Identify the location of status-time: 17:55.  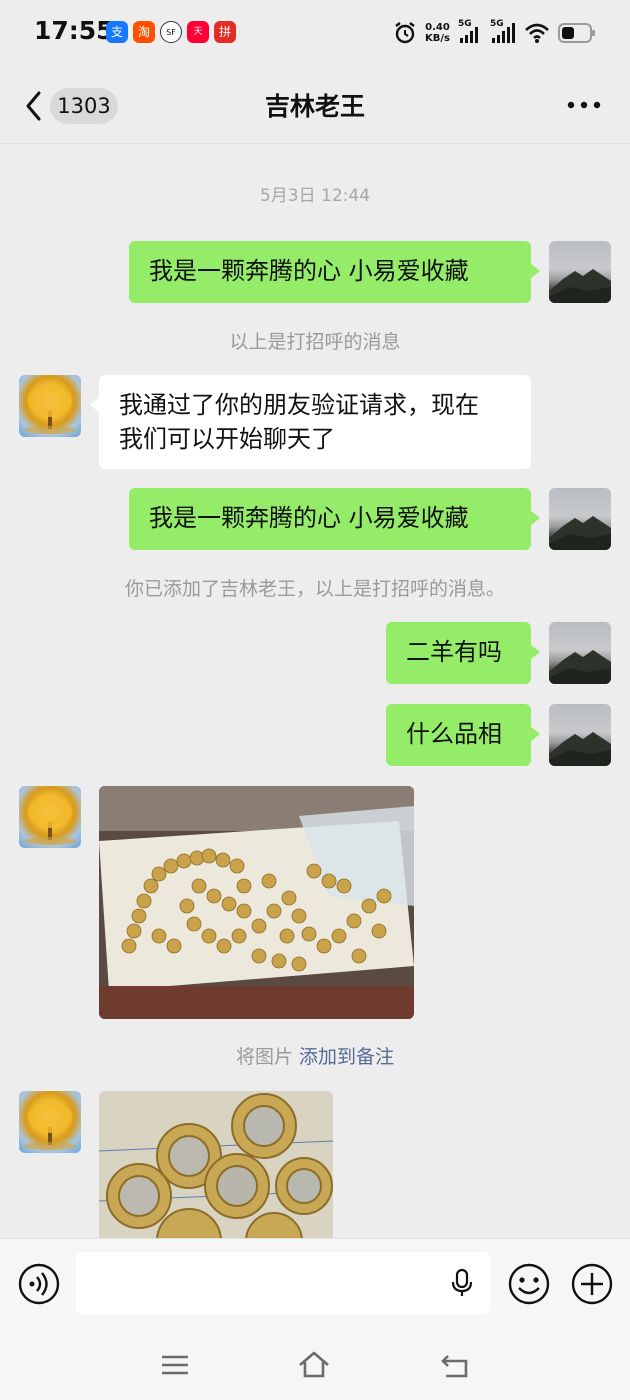
(74, 30).